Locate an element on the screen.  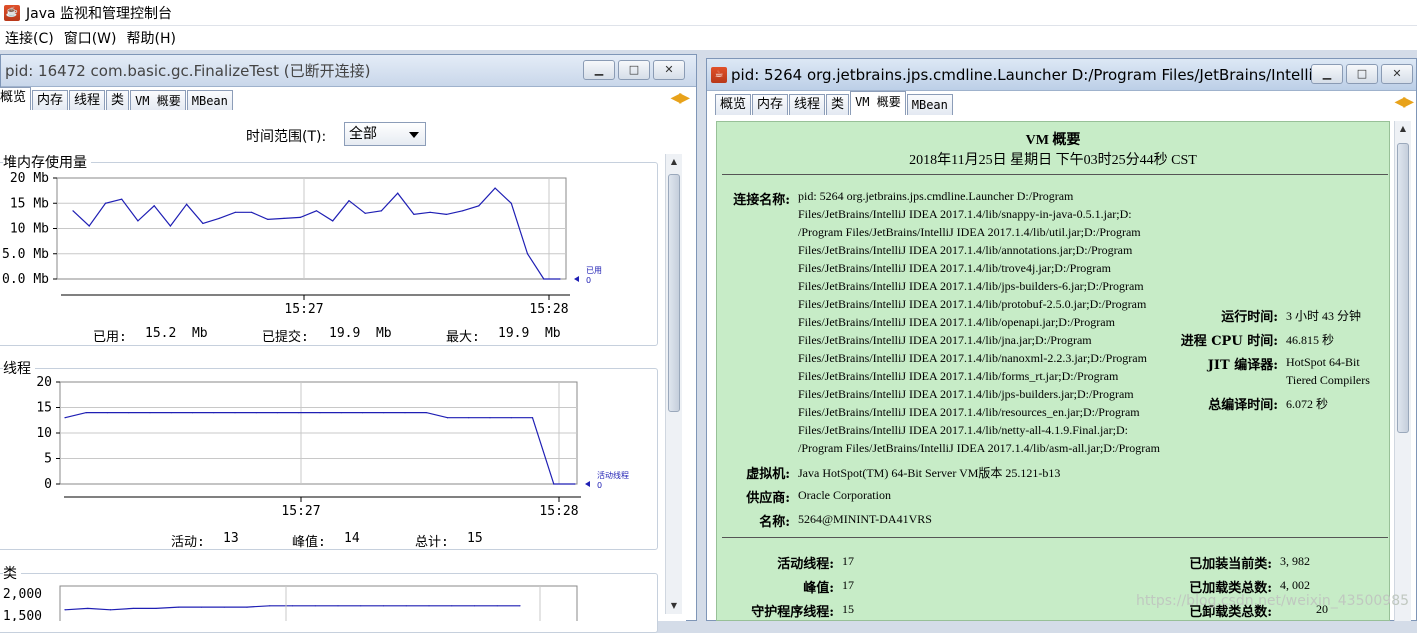
y-tick-label: 5.0 Mb is located at coordinates (25, 254).